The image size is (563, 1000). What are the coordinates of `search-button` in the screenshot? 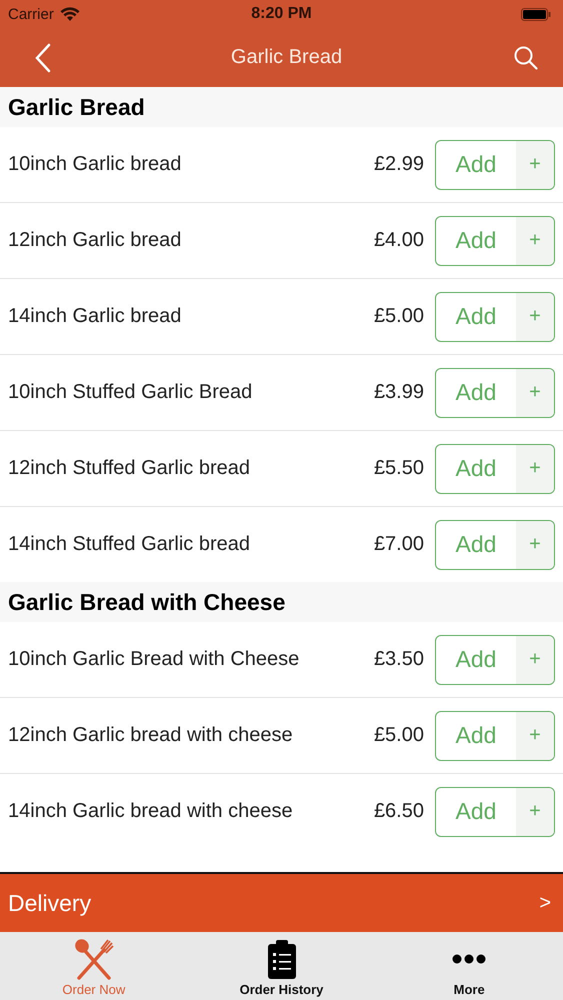 It's located at (526, 57).